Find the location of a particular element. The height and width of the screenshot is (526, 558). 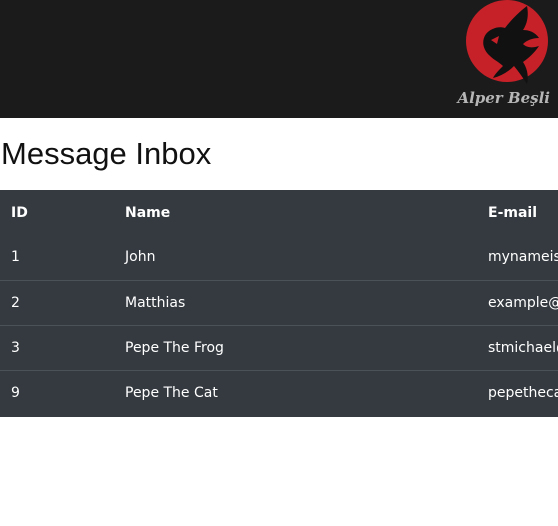

cell-email: stmichael@ is located at coordinates (517, 347).